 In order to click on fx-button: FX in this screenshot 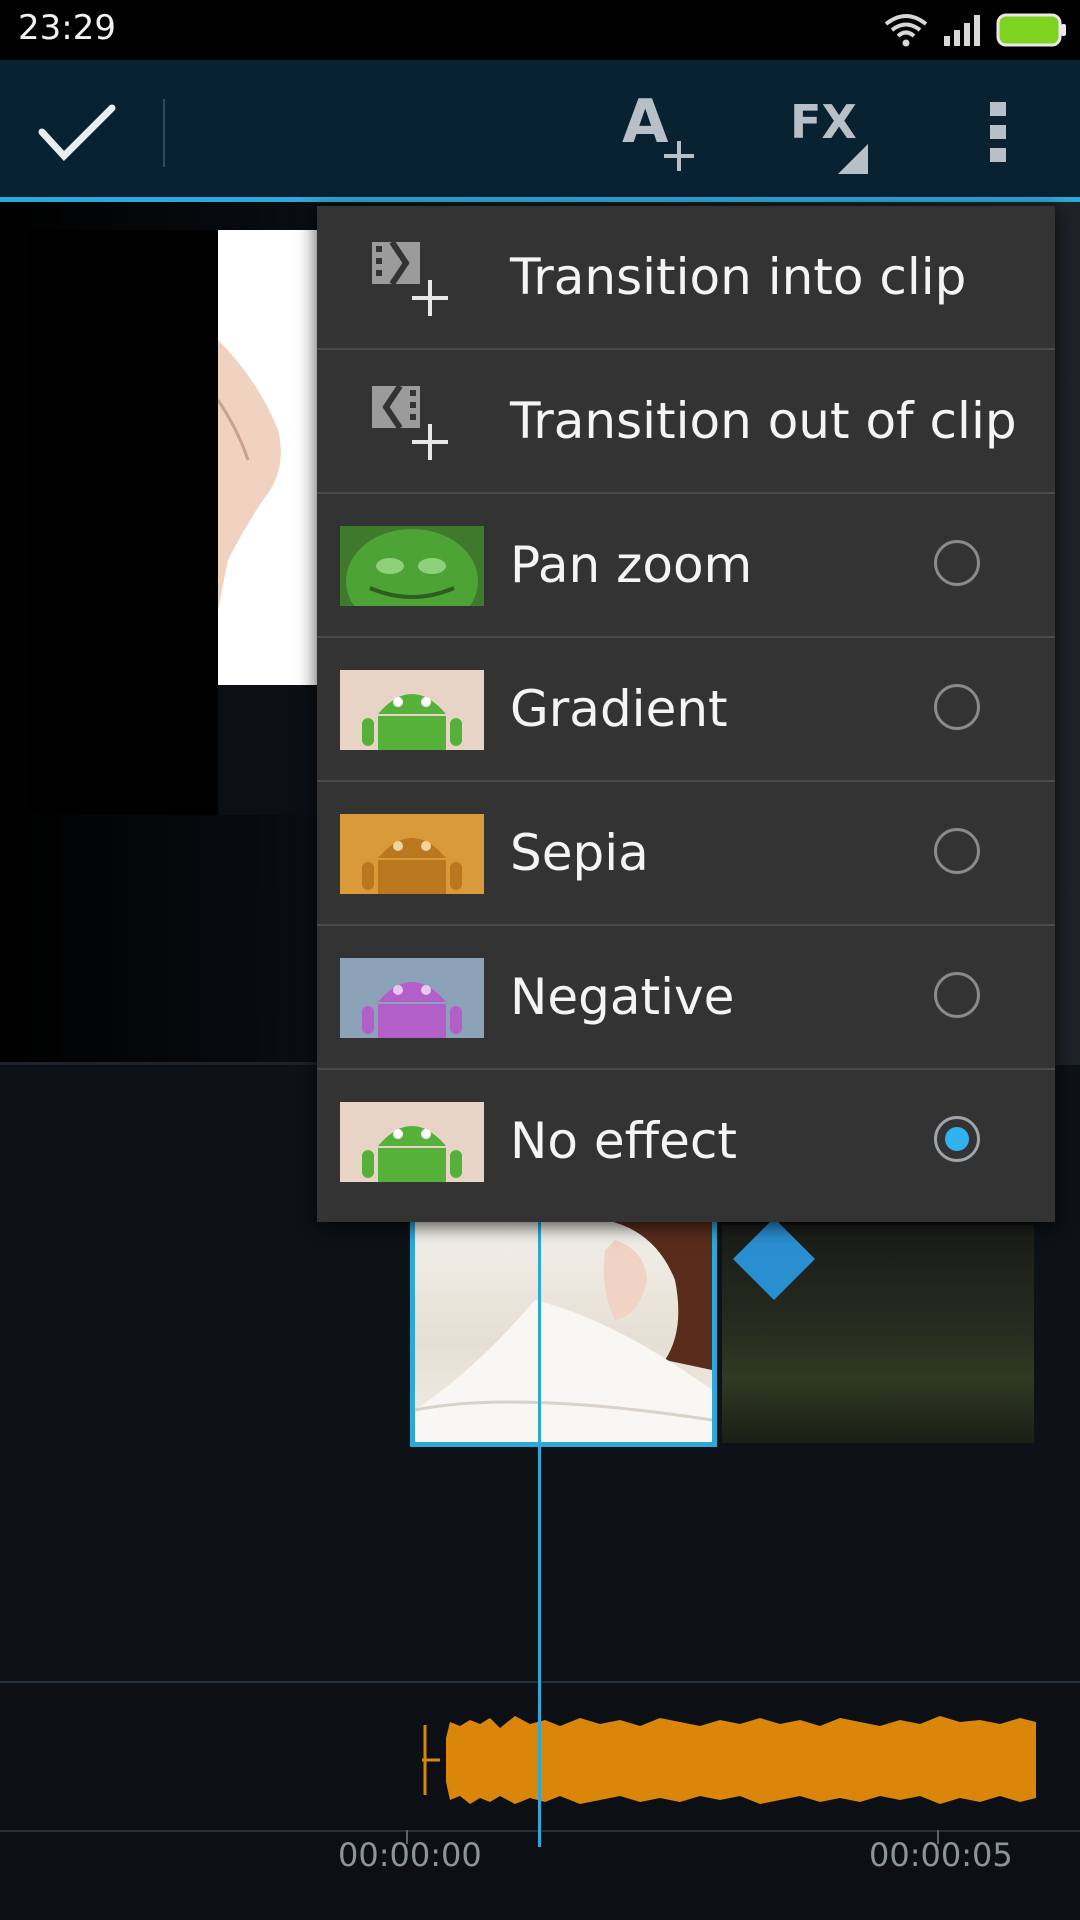, I will do `click(830, 135)`.